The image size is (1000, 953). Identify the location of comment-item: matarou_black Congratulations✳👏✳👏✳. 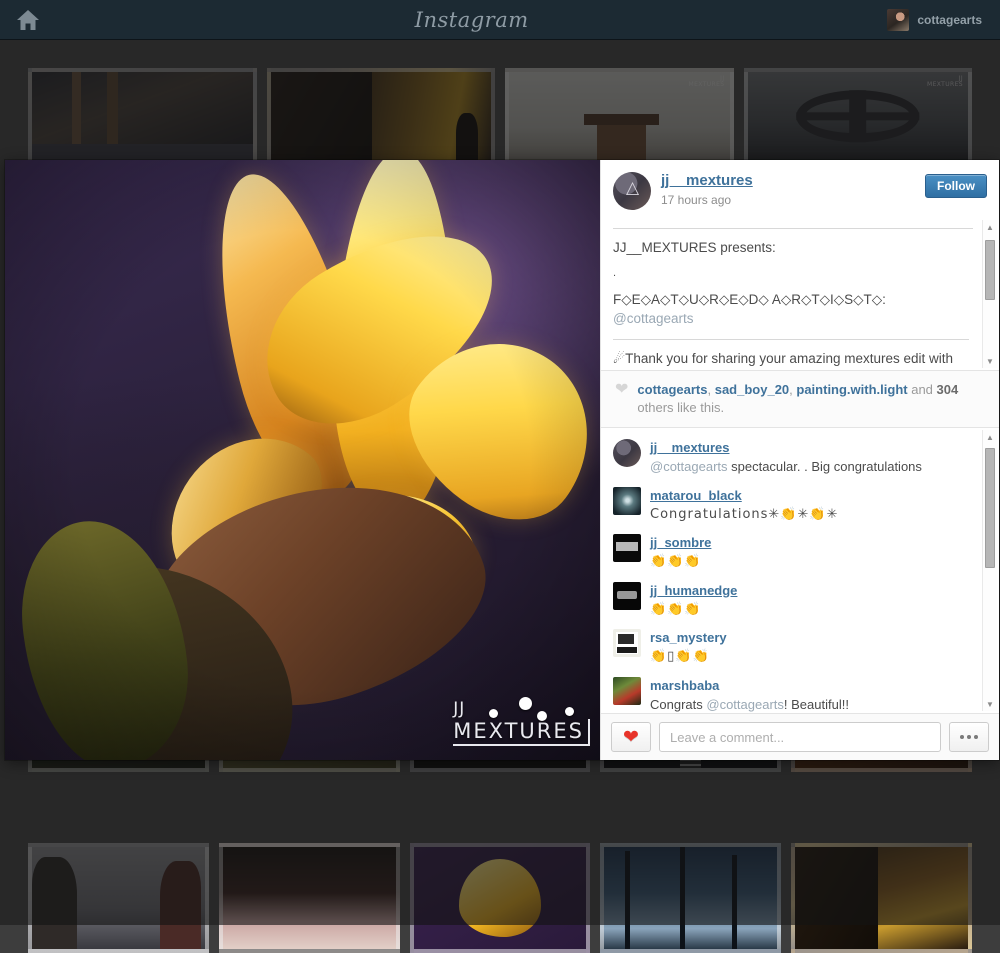
(793, 508).